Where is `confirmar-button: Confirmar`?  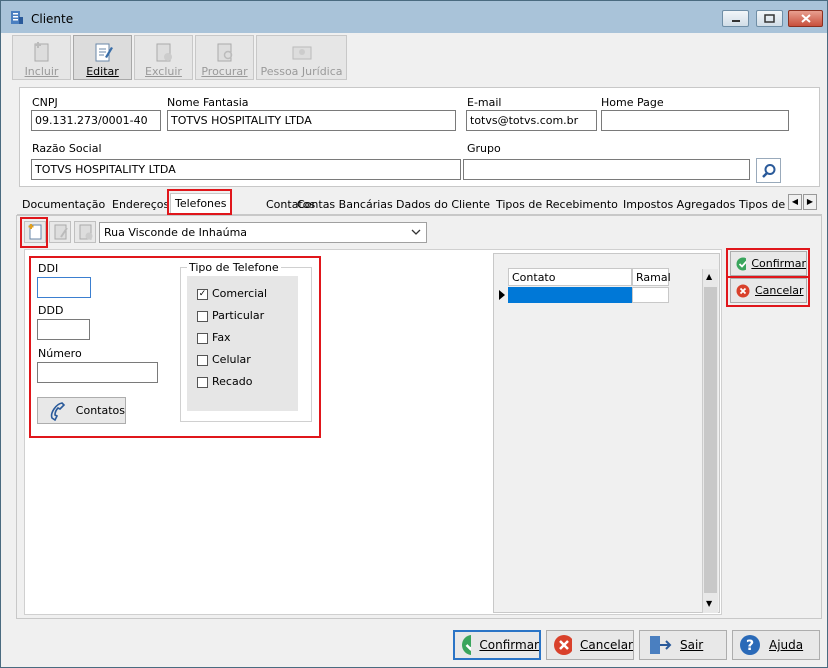 confirmar-button: Confirmar is located at coordinates (497, 645).